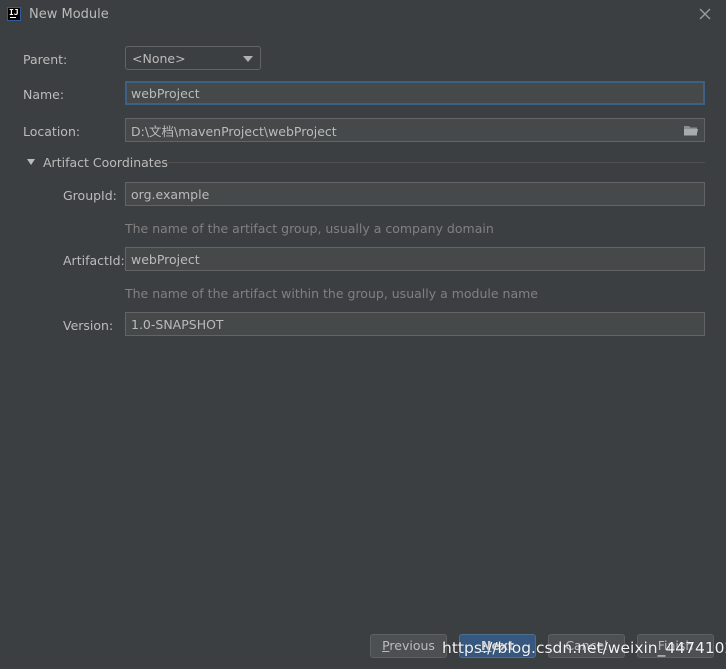 This screenshot has width=726, height=669. I want to click on previous-button: Previous, so click(408, 646).